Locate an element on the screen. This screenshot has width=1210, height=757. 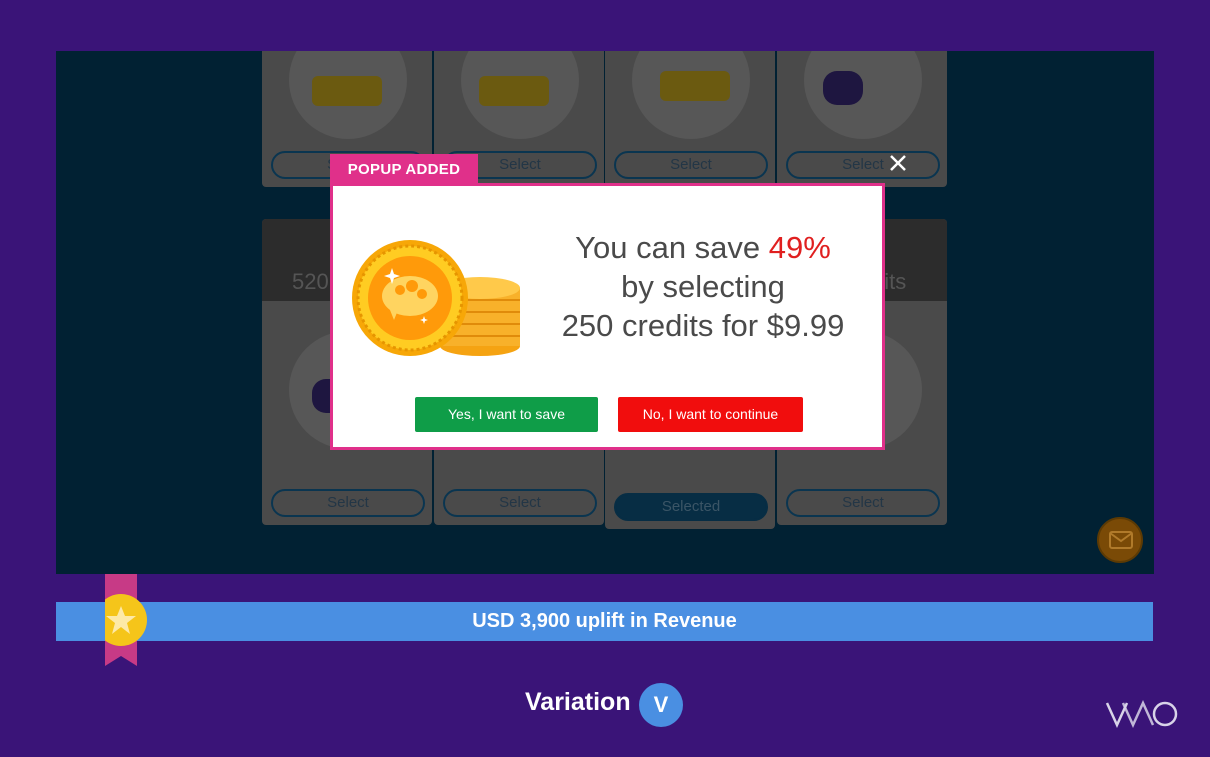
card-image is located at coordinates (863, 95).